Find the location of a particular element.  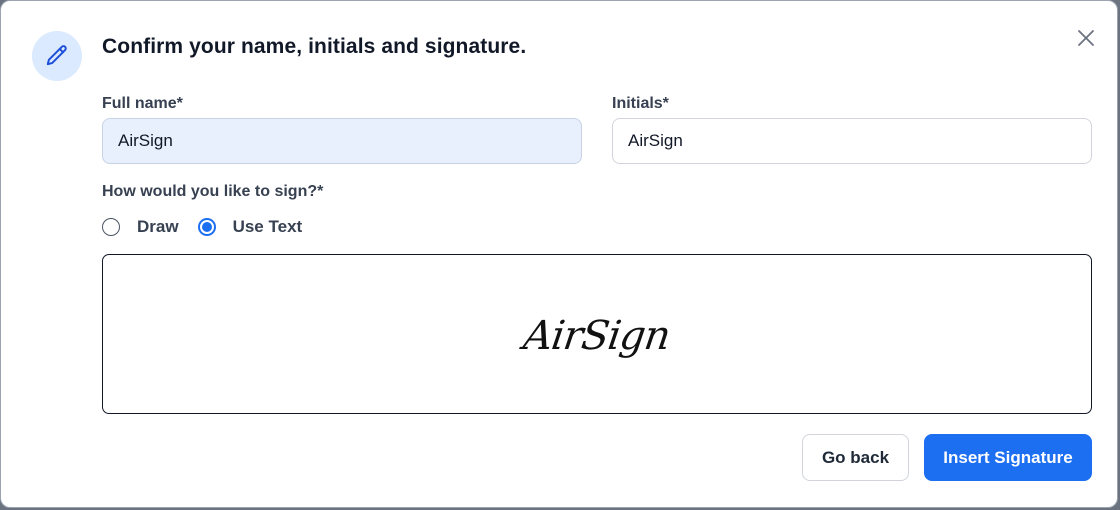

sign-method-question: How would you like to sign?* is located at coordinates (213, 191).